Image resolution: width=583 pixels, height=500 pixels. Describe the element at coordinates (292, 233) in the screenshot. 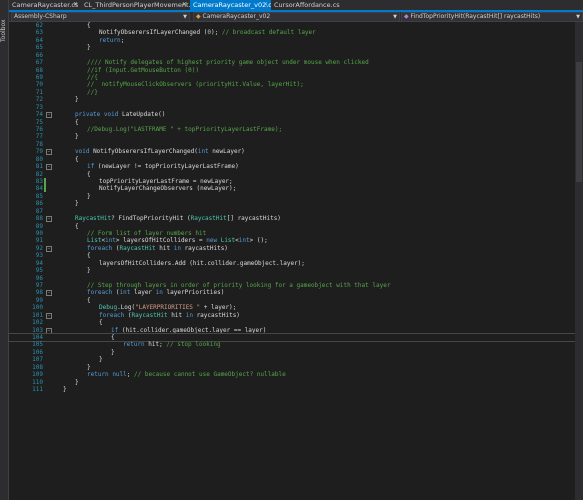

I see `code-line: 90 // Form list of layer numbers hit` at that location.